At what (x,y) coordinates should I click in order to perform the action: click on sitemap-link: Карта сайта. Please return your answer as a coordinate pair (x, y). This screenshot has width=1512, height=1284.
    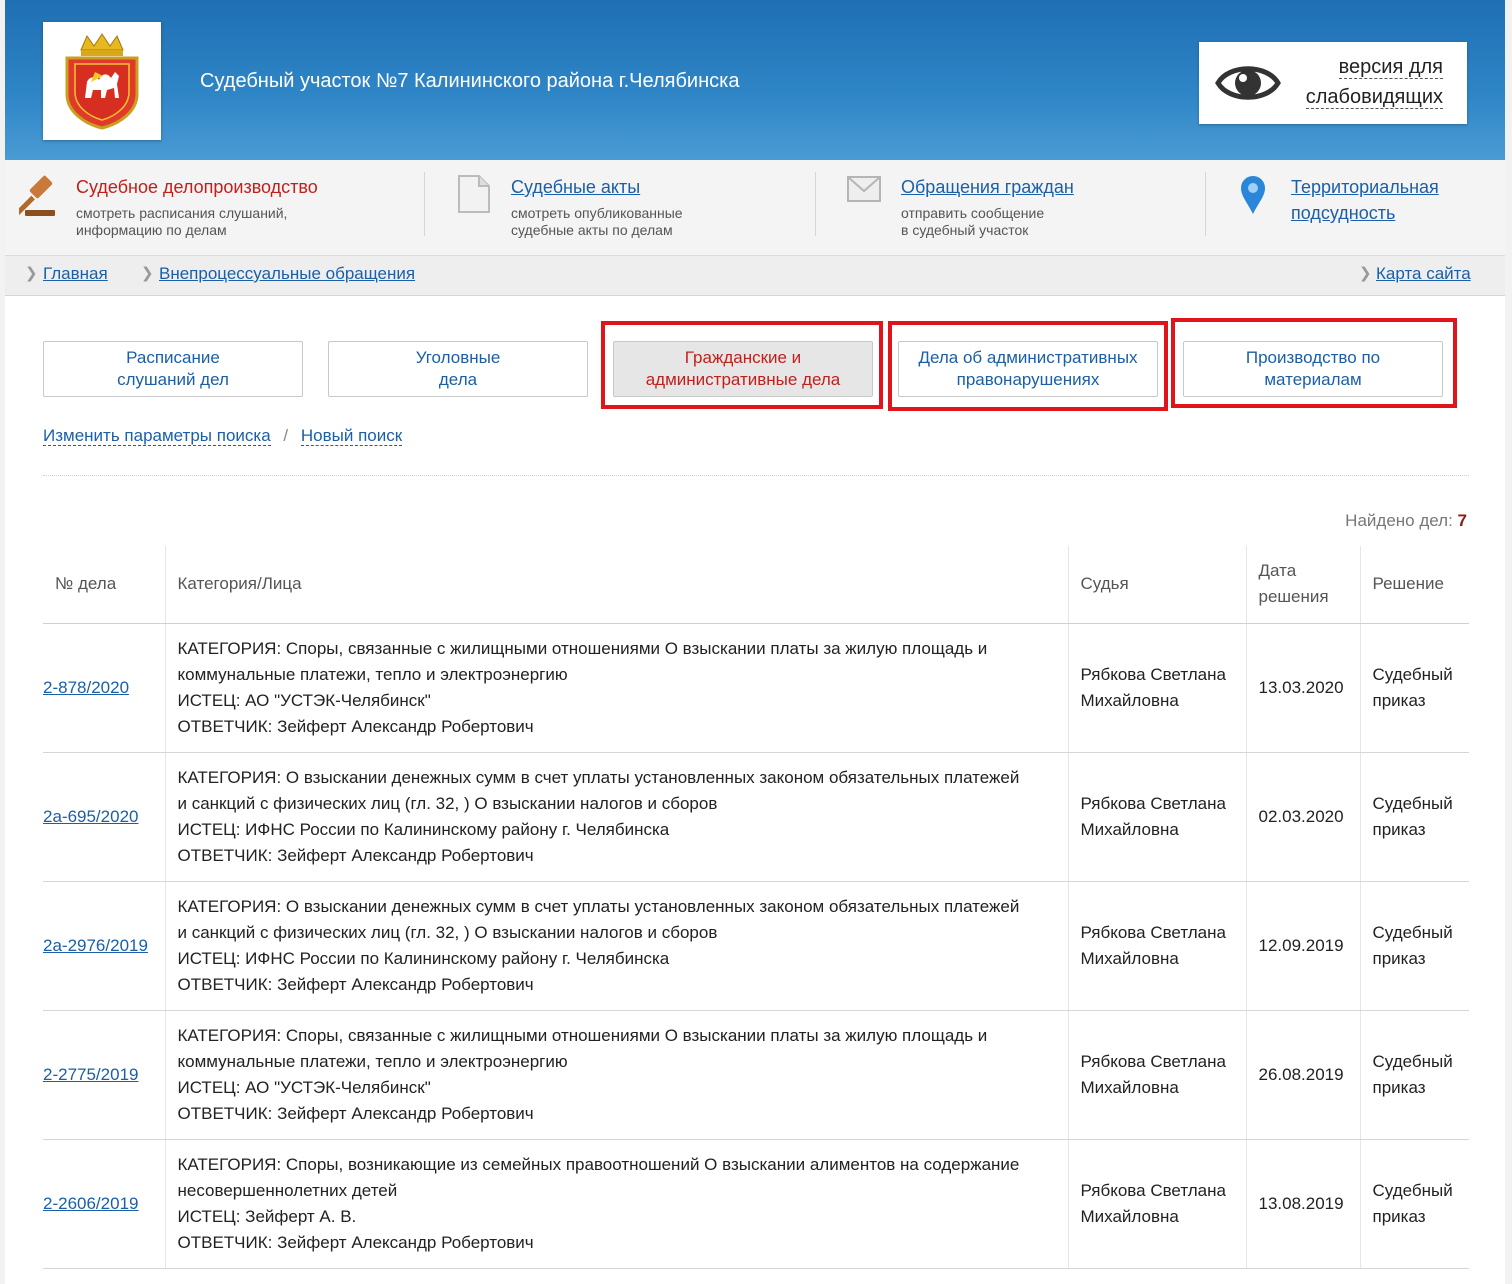
    Looking at the image, I should click on (1423, 274).